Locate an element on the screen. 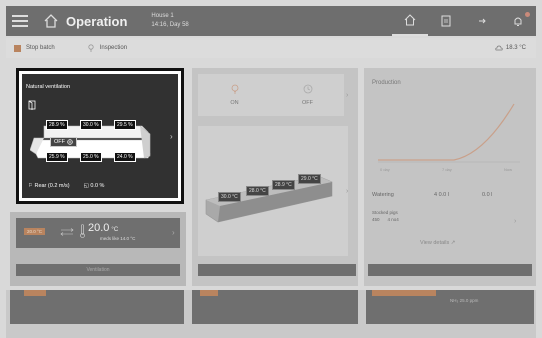 Image resolution: width=542 pixels, height=338 pixels. house-name: House 1 is located at coordinates (162, 16).